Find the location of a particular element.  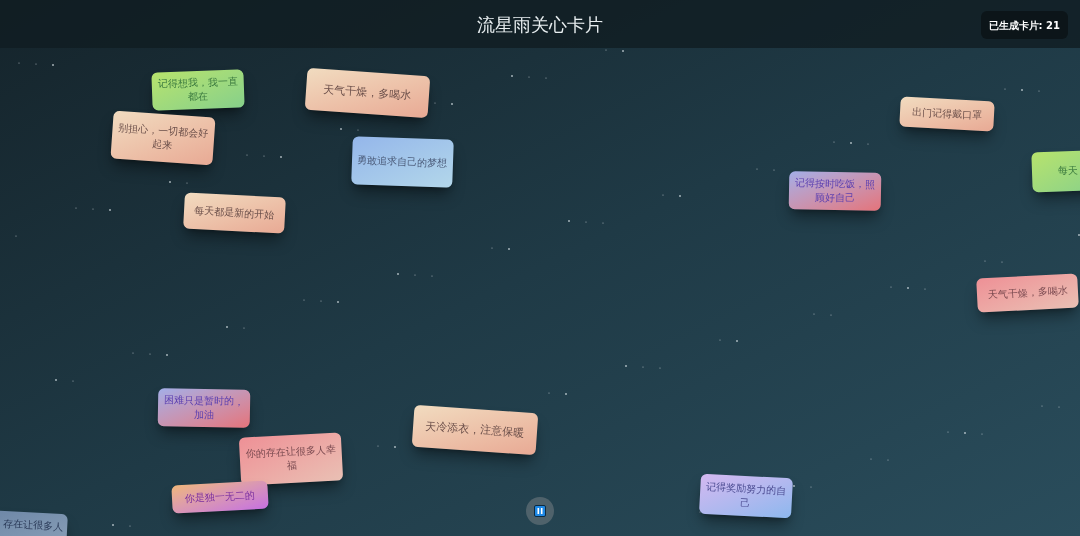

message-card: 困难只是暂时的，加油 is located at coordinates (204, 408).